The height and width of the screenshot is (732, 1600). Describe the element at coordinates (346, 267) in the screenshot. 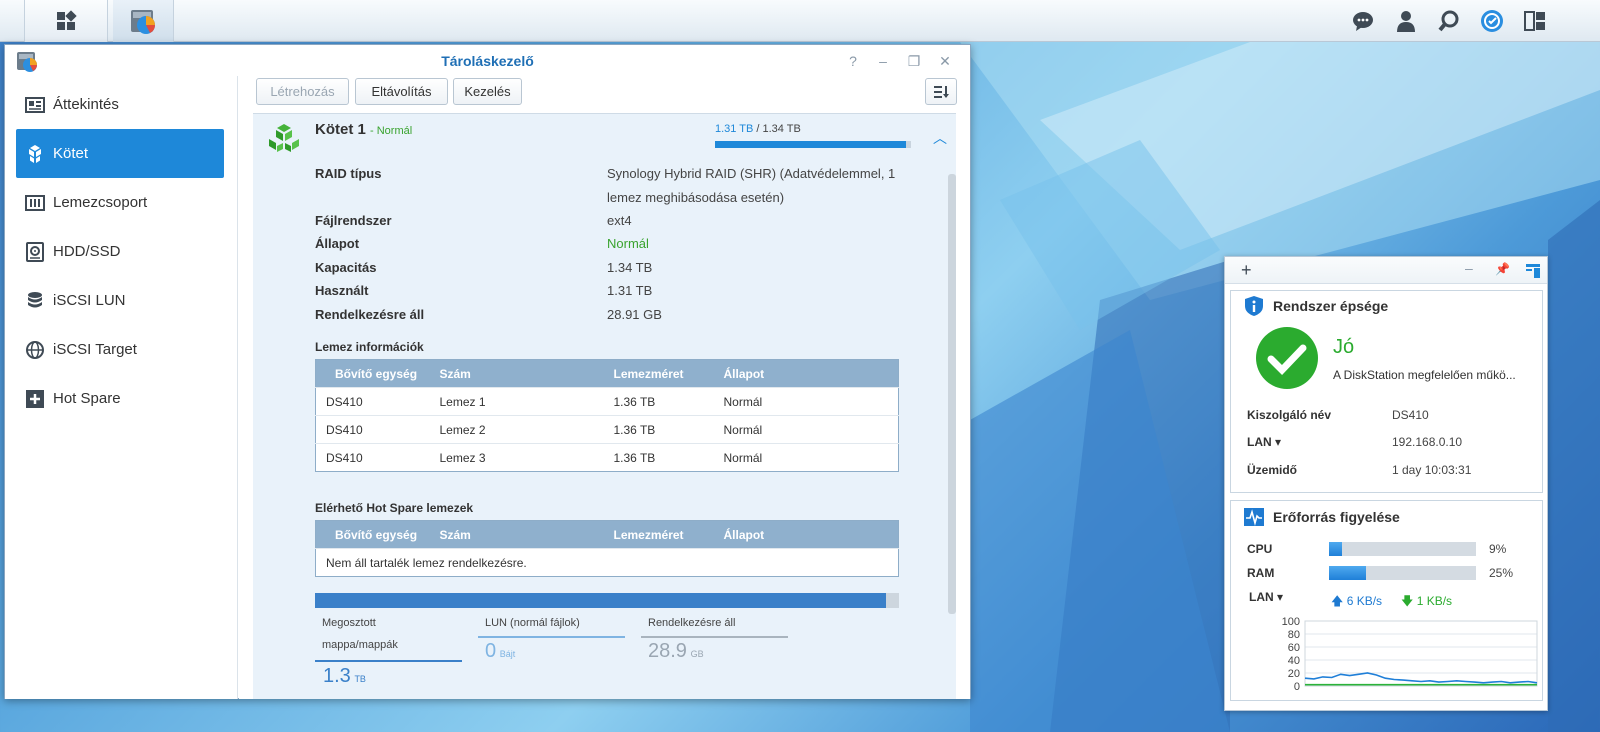

I see `capacity-label: Kapacitás` at that location.